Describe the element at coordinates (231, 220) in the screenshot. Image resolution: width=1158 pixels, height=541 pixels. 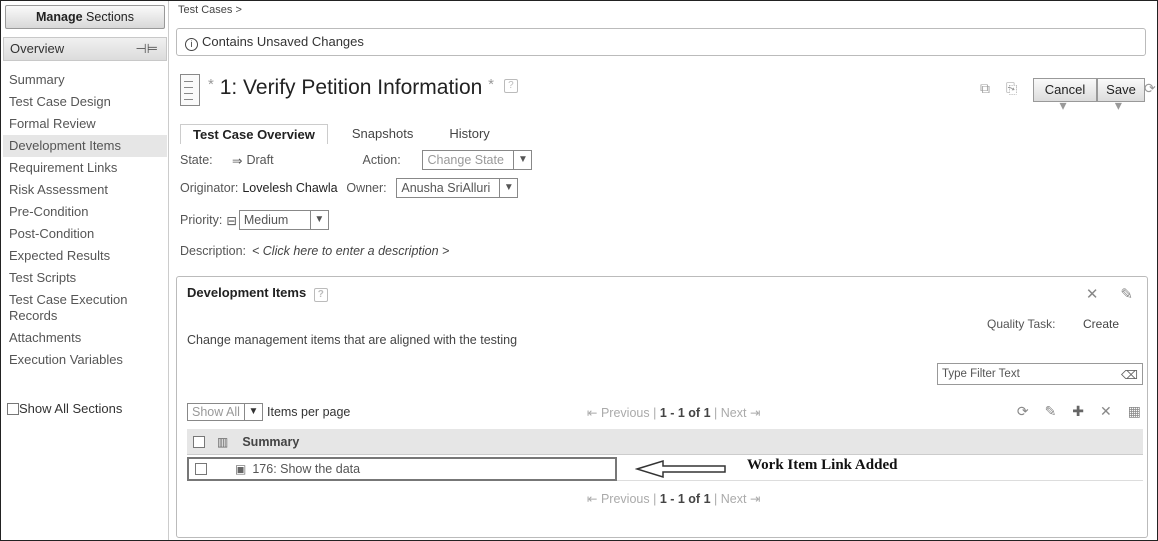
I see `priority-icon: ⊟` at that location.